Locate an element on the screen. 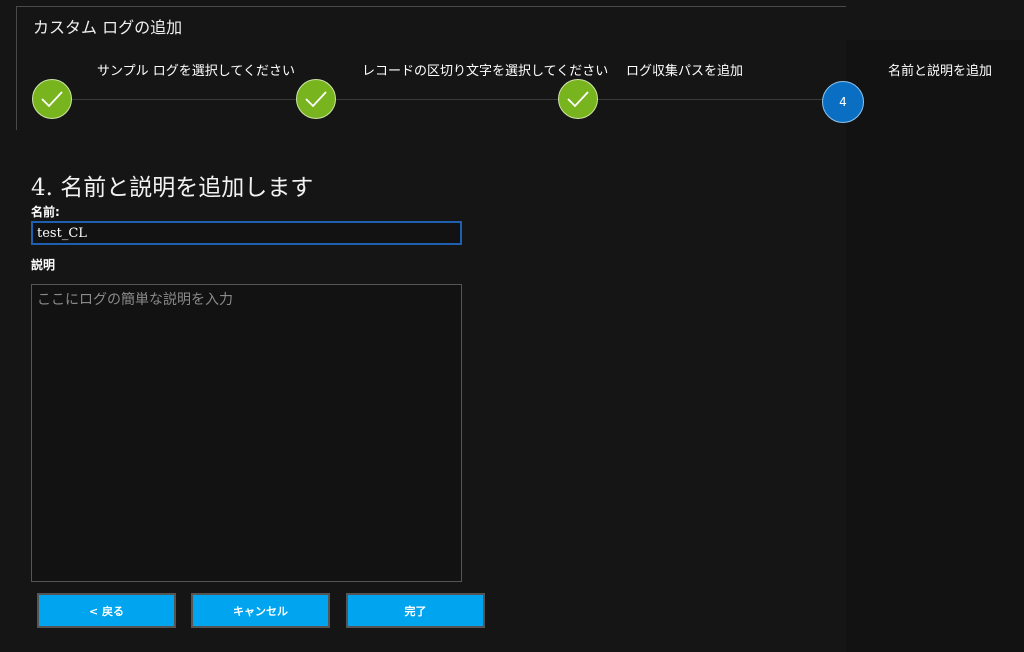 The image size is (1024, 652). step-4-current-indicator: 4 is located at coordinates (843, 102).